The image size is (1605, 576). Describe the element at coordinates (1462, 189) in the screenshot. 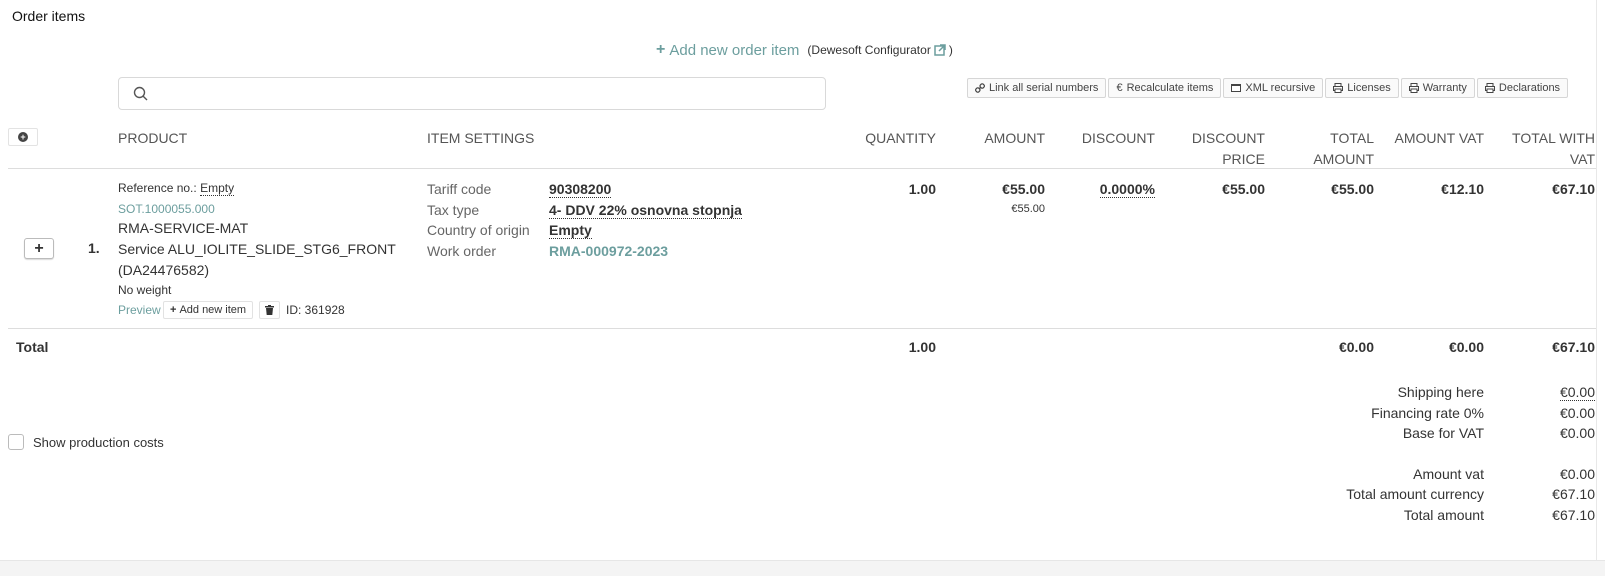

I see `item-amount-vat: €12.10` at that location.